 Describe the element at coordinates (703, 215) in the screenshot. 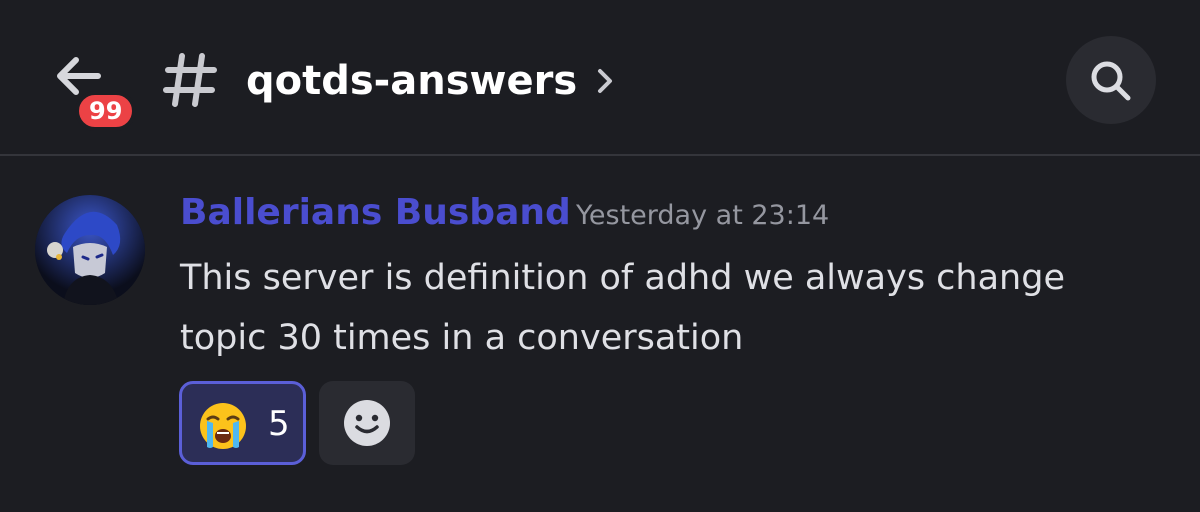

I see `message-timestamp: Yesterday at 23:14` at that location.